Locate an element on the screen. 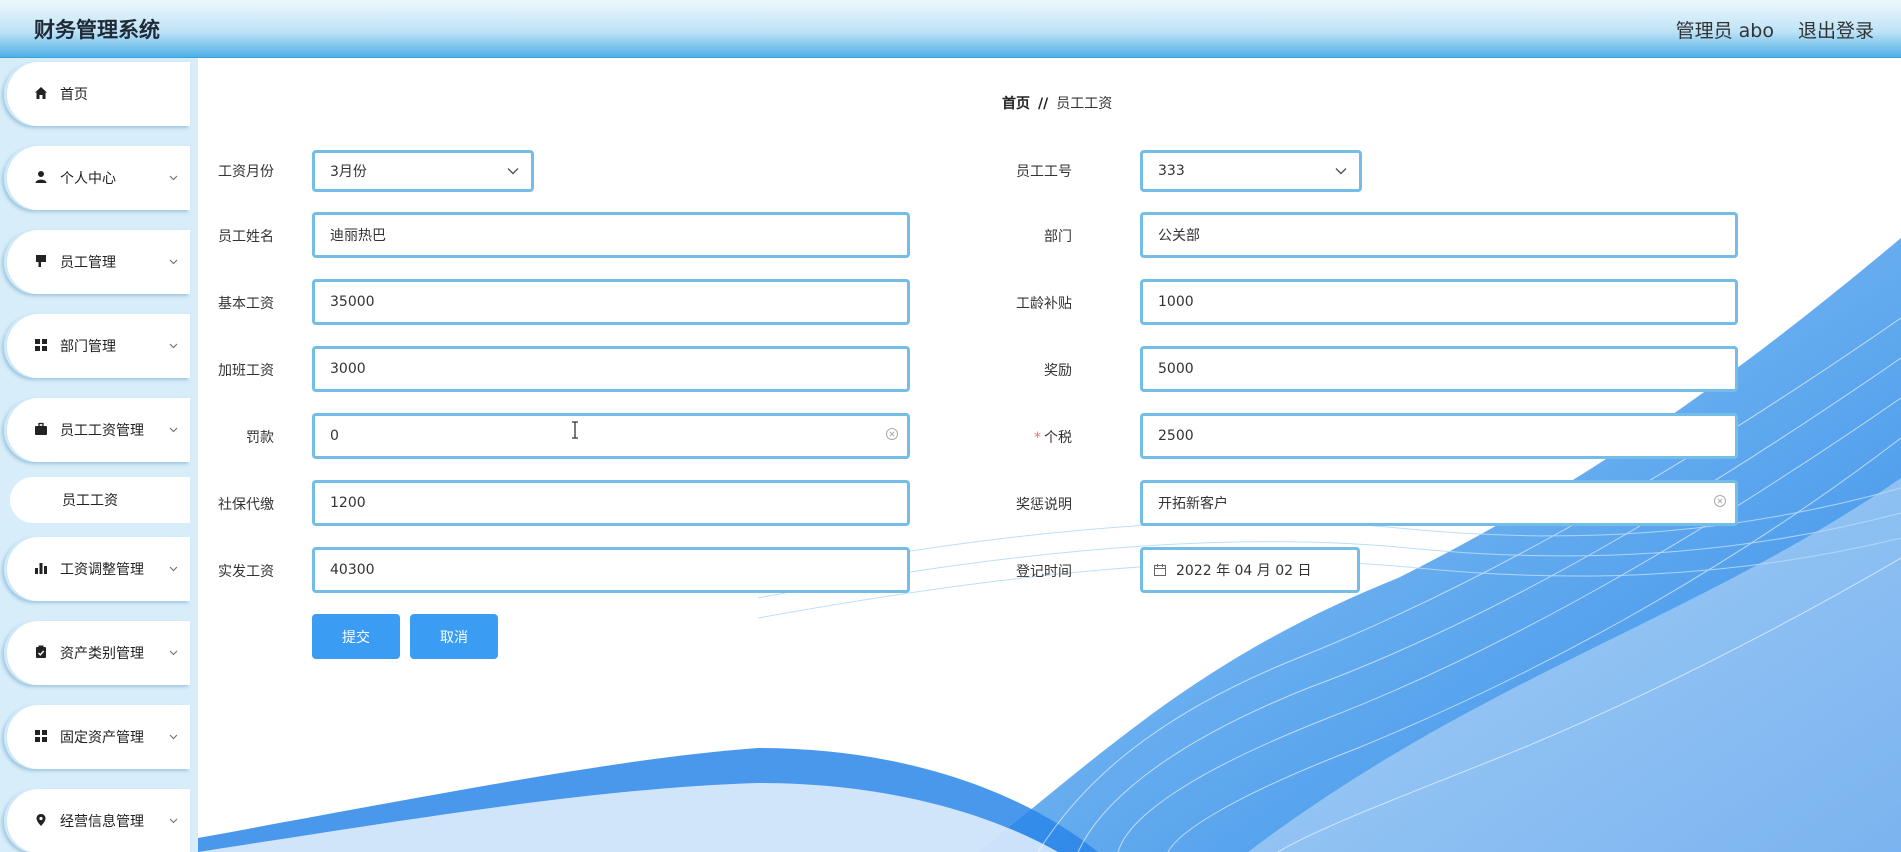 The width and height of the screenshot is (1901, 852). base-salary-field is located at coordinates (611, 302).